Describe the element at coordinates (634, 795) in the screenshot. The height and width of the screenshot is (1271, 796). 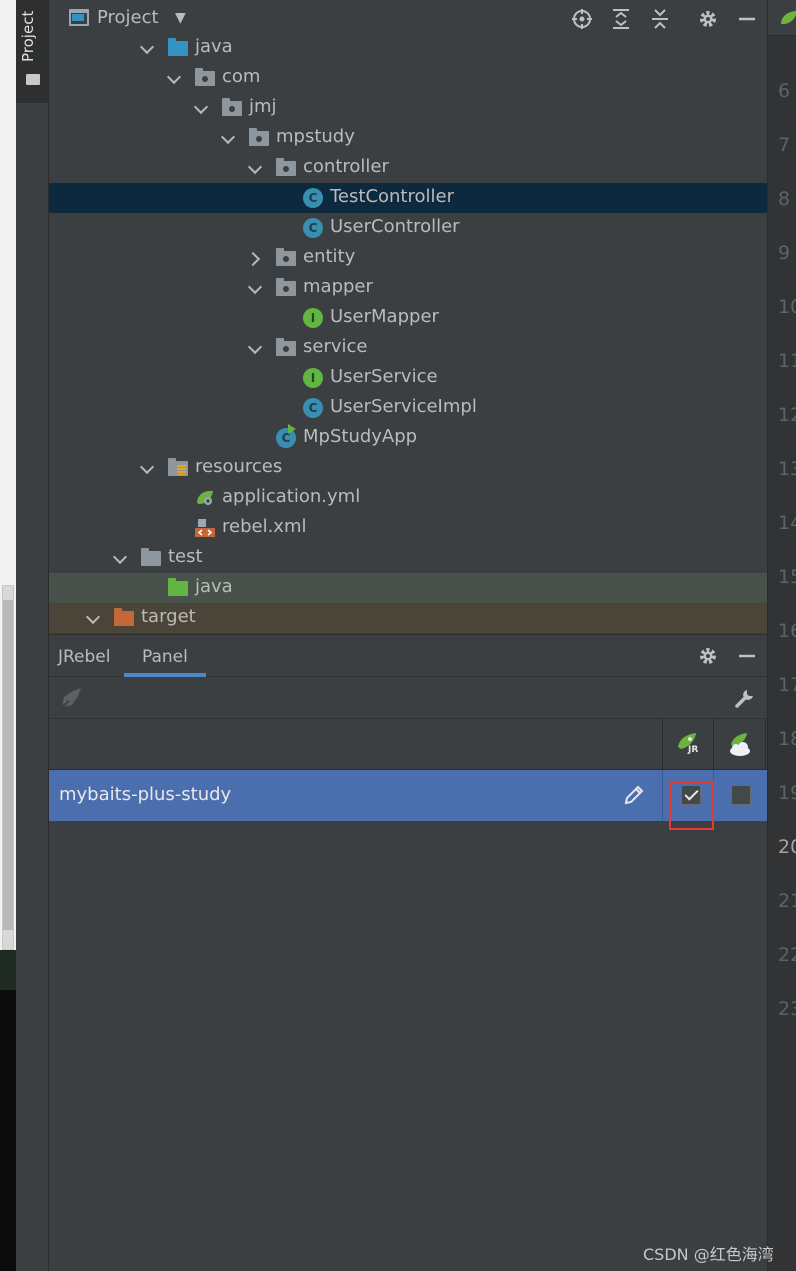
I see `pencil-icon` at that location.